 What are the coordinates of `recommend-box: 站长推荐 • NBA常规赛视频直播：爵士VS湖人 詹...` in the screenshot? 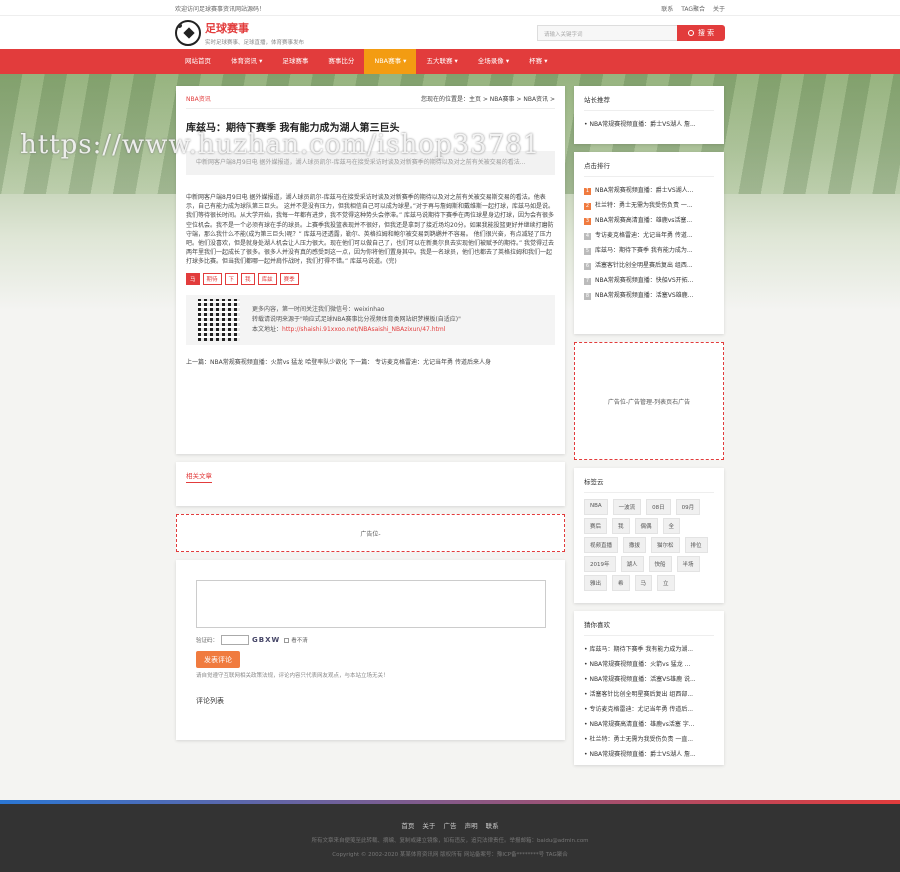 It's located at (649, 115).